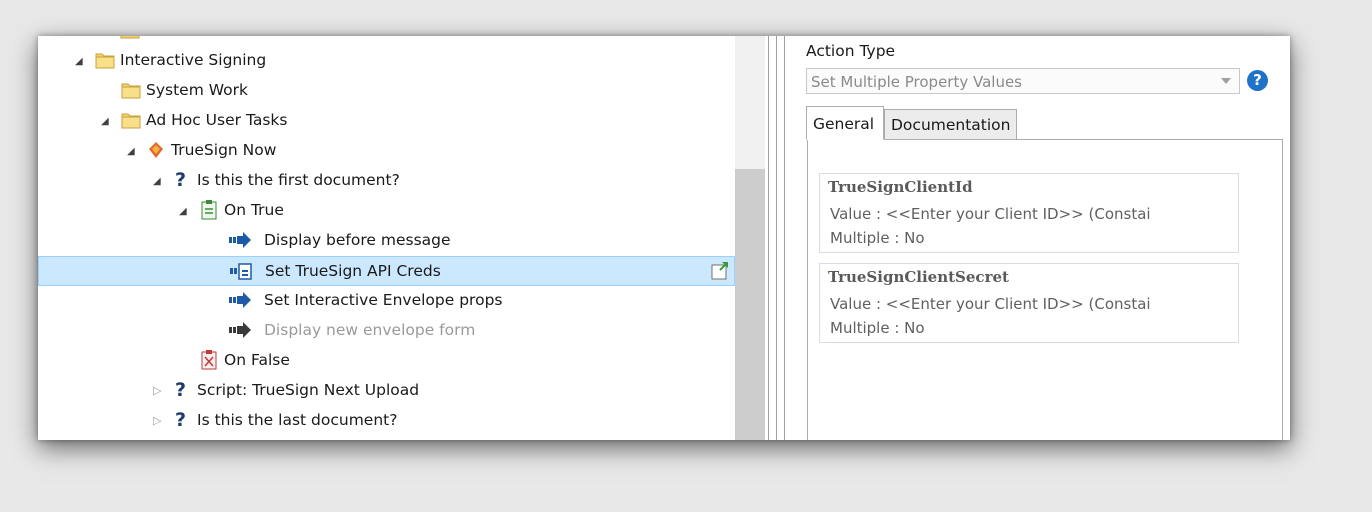  I want to click on tree-item-set-truesign-api-creds: Set TrueSign API Creds, so click(386, 271).